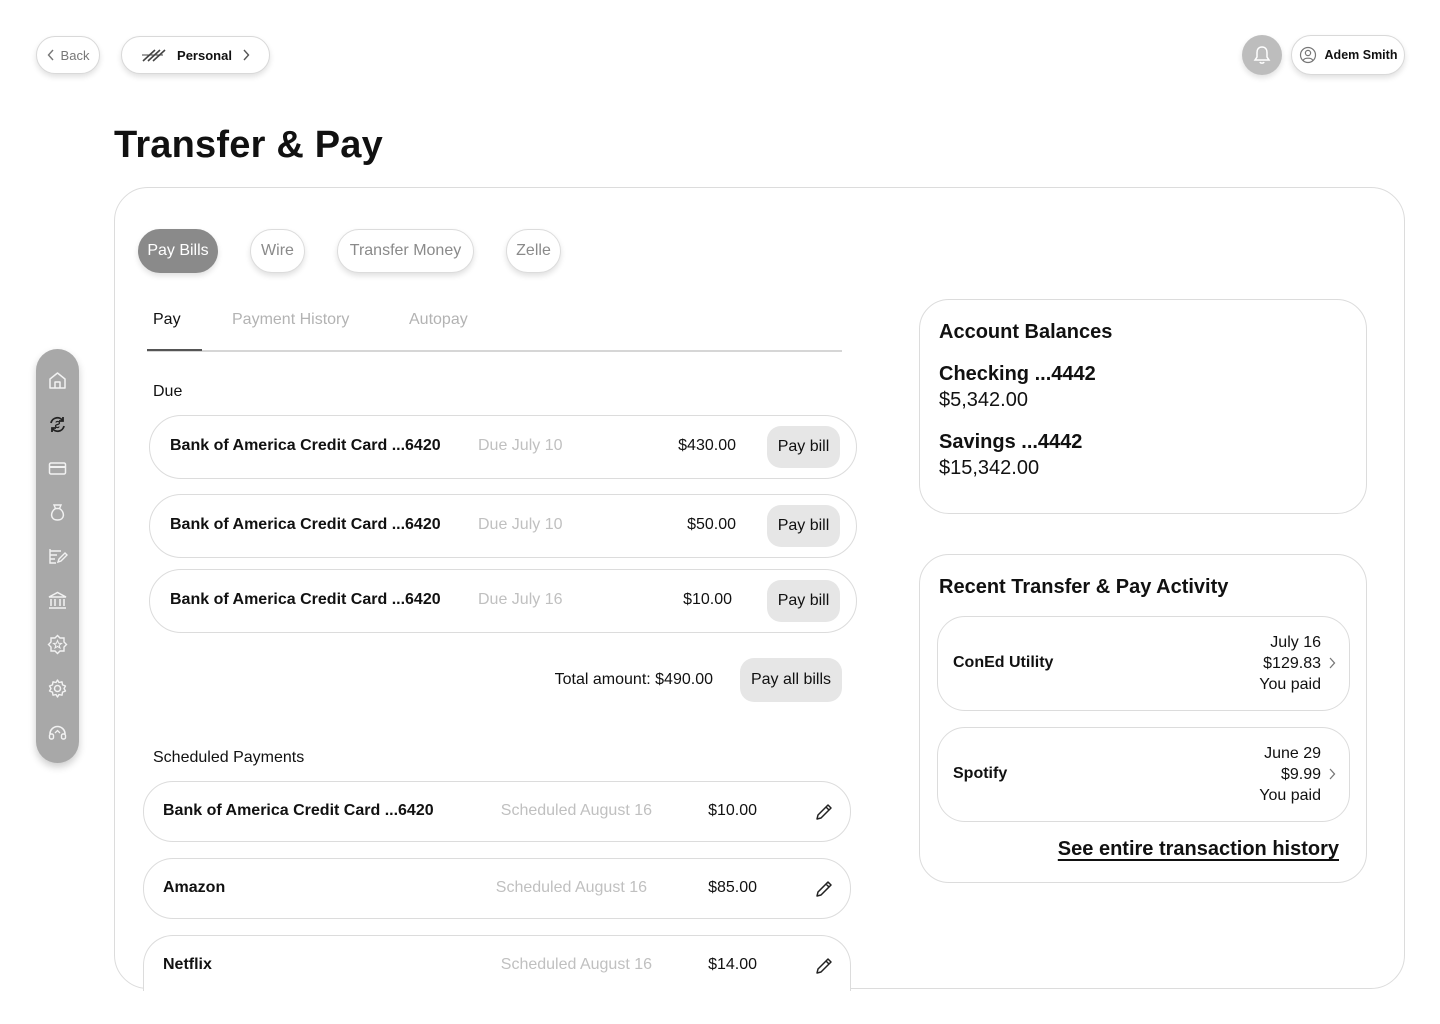 This screenshot has width=1440, height=1024. I want to click on side-navigation, so click(57, 556).